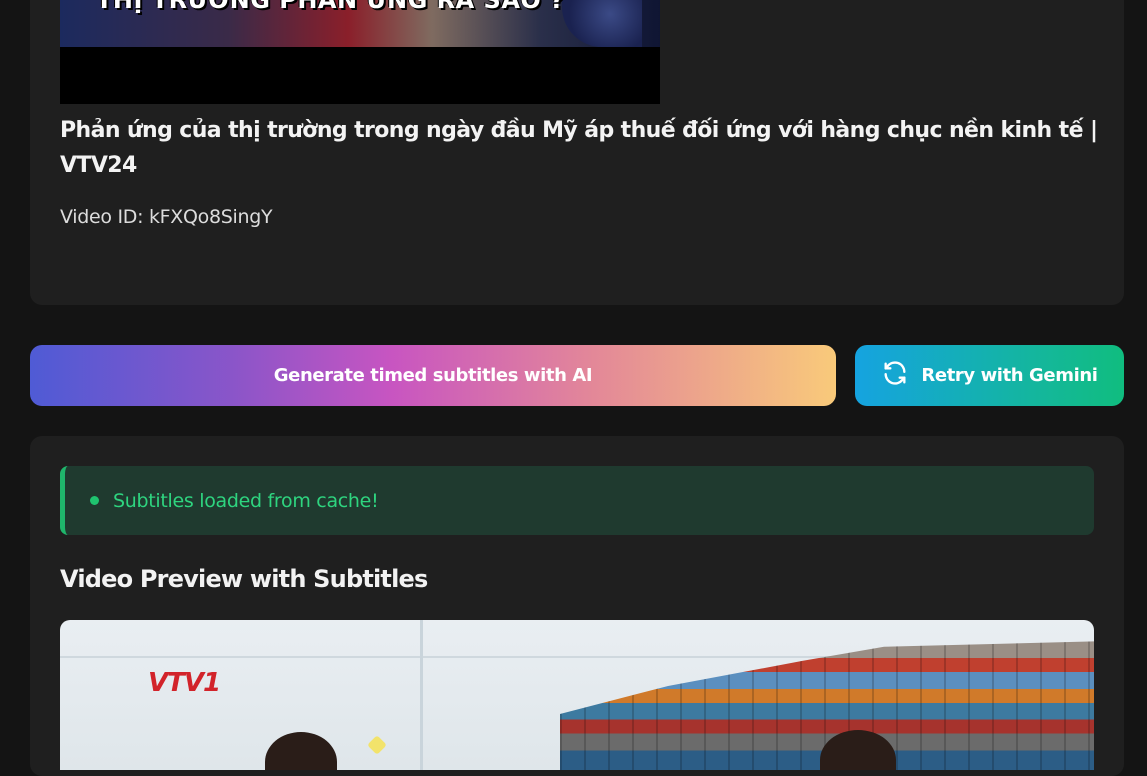 This screenshot has width=1147, height=776. Describe the element at coordinates (895, 375) in the screenshot. I see `refresh-icon` at that location.